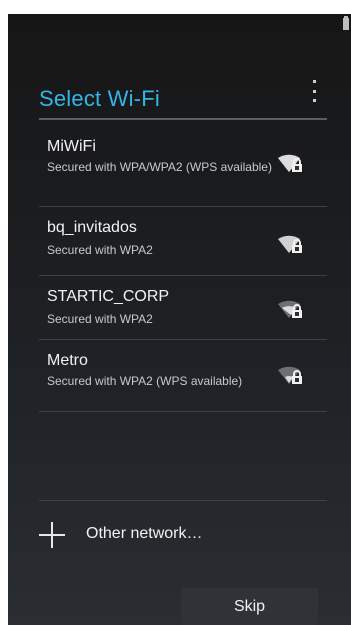  I want to click on network-name: MiWiFi, so click(71, 146).